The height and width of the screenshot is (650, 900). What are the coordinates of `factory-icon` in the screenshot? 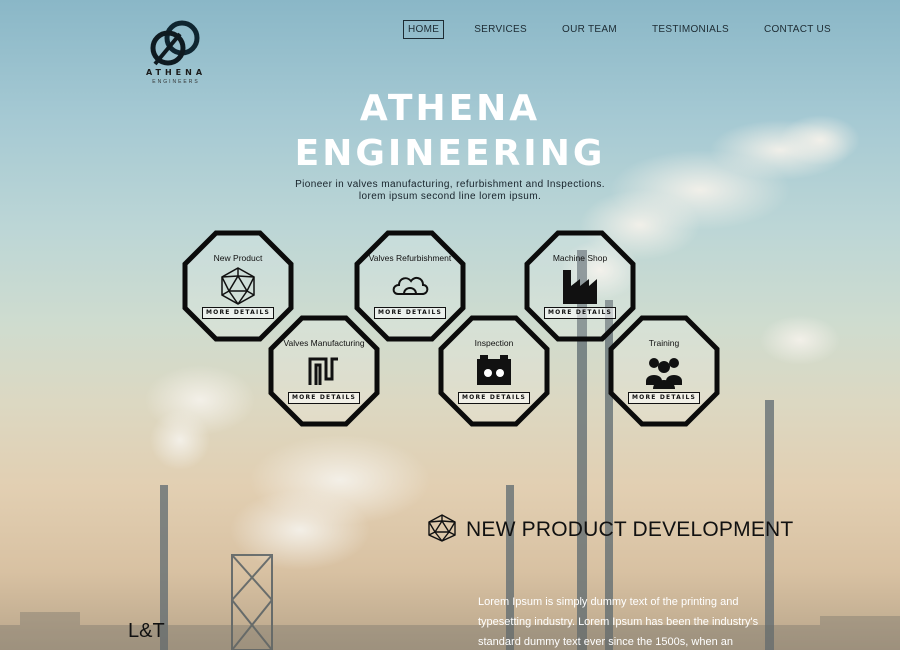 It's located at (580, 287).